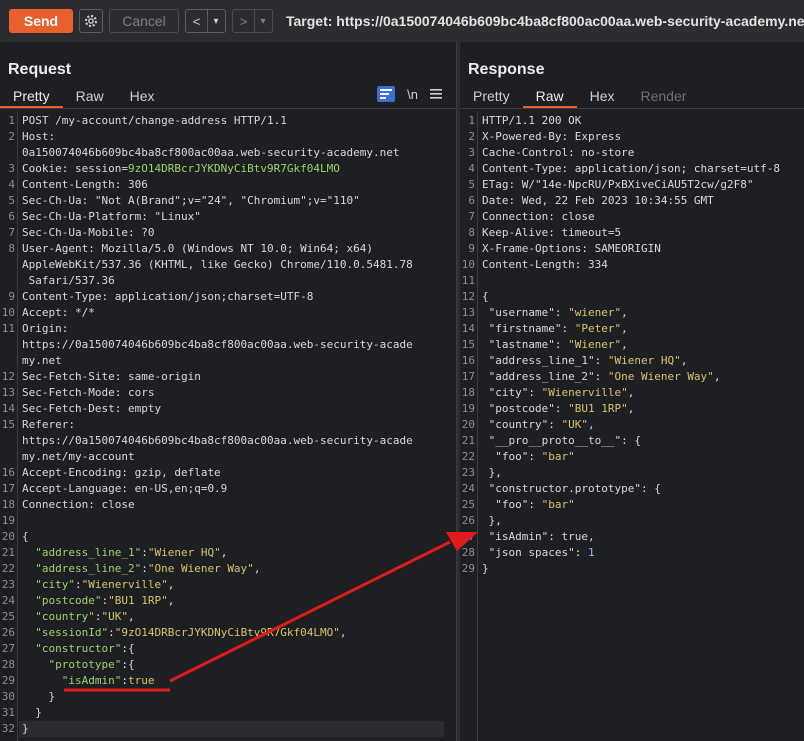 The image size is (804, 741). I want to click on code-line: 16 Accept-Encoding: gzip, deflate, so click(228, 473).